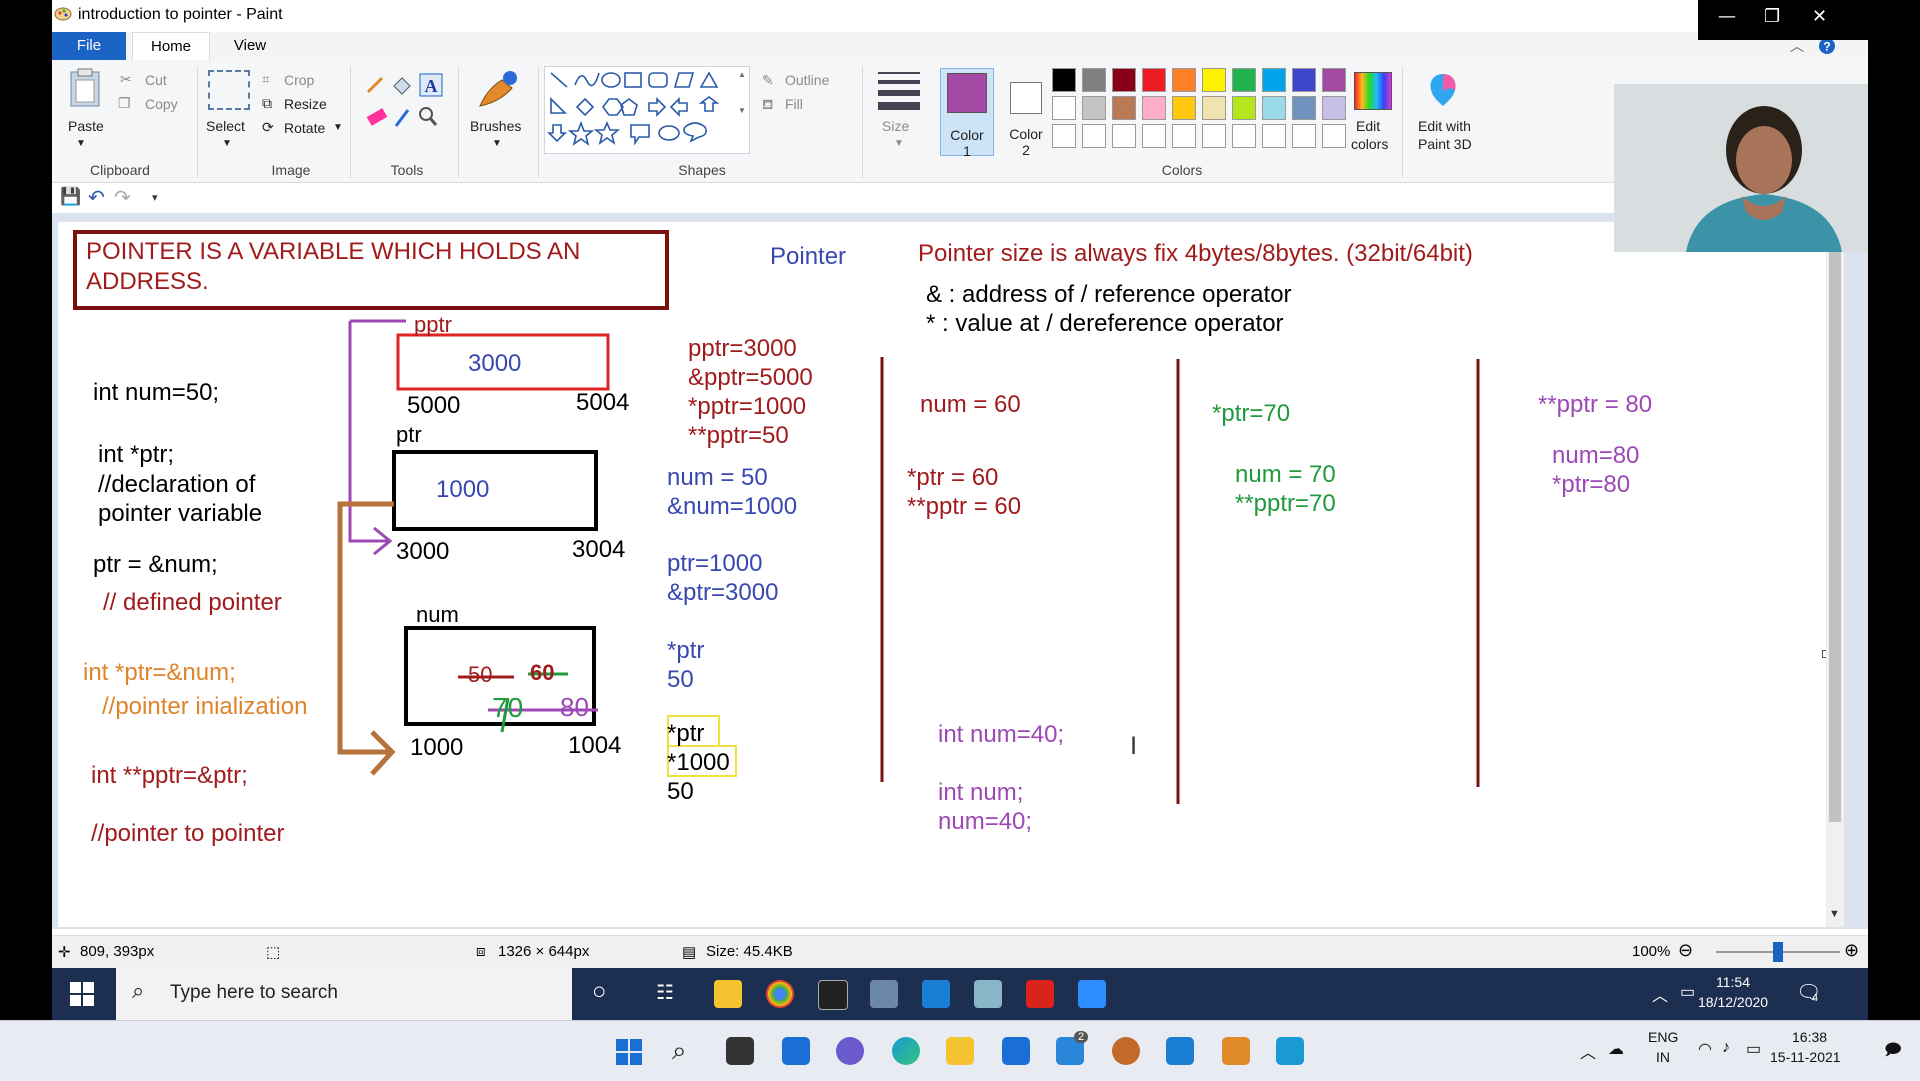 This screenshot has height=1081, width=1920. I want to click on host-app2-icon, so click(1236, 1051).